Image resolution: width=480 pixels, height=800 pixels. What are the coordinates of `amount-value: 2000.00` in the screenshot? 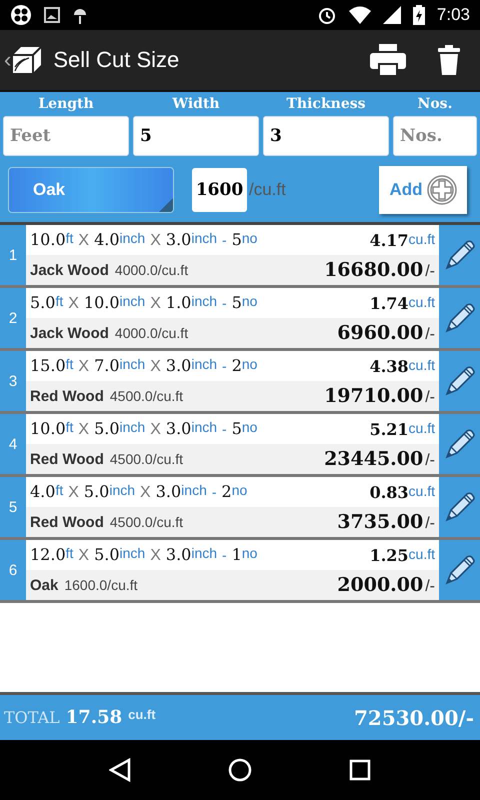 It's located at (380, 585).